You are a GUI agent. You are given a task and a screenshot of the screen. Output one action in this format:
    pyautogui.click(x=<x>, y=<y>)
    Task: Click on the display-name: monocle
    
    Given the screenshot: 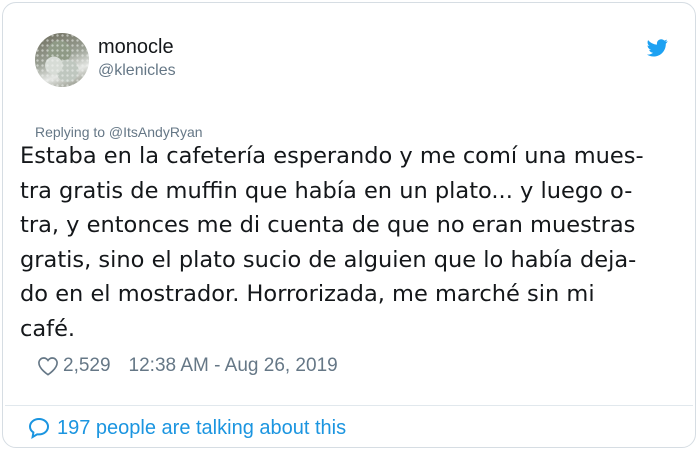 What is the action you would take?
    pyautogui.click(x=136, y=47)
    